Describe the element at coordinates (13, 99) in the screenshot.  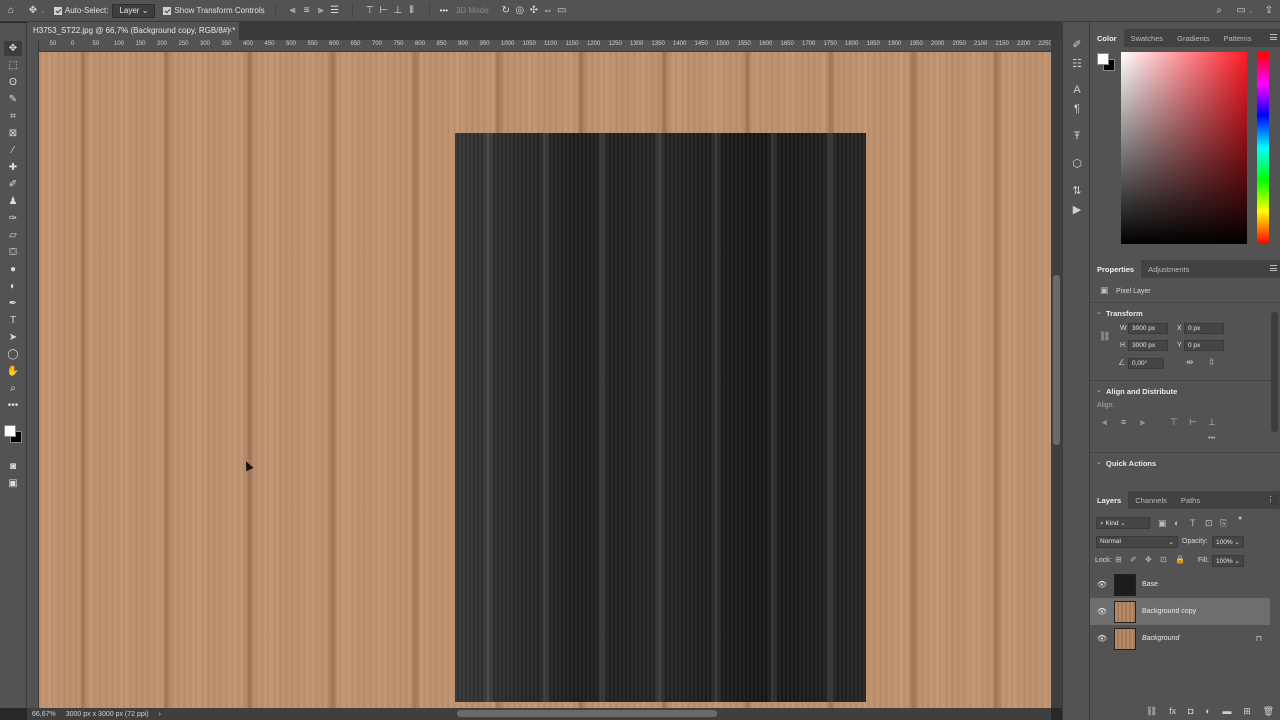
I see `quick-select-tool: ✎` at that location.